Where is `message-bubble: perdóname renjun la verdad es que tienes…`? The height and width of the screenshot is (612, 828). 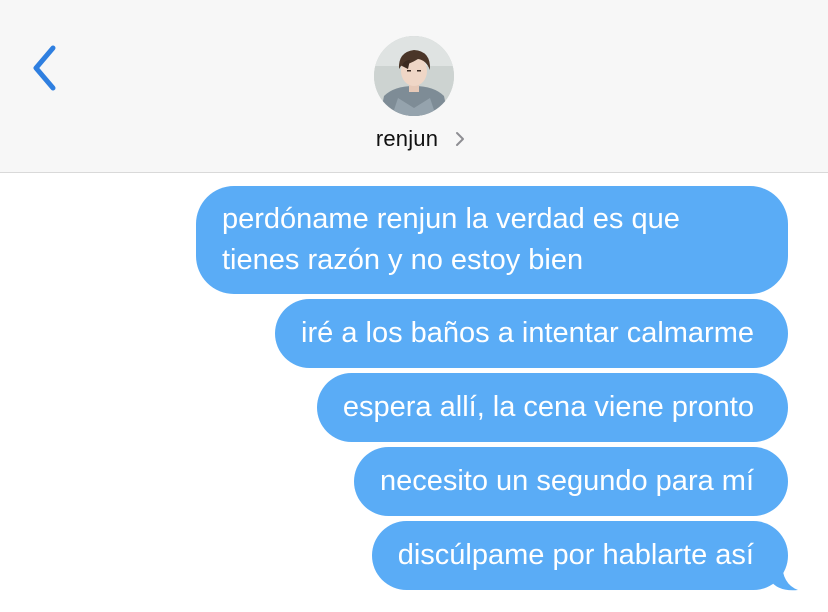
message-bubble: perdóname renjun la verdad es que tienes… is located at coordinates (492, 240).